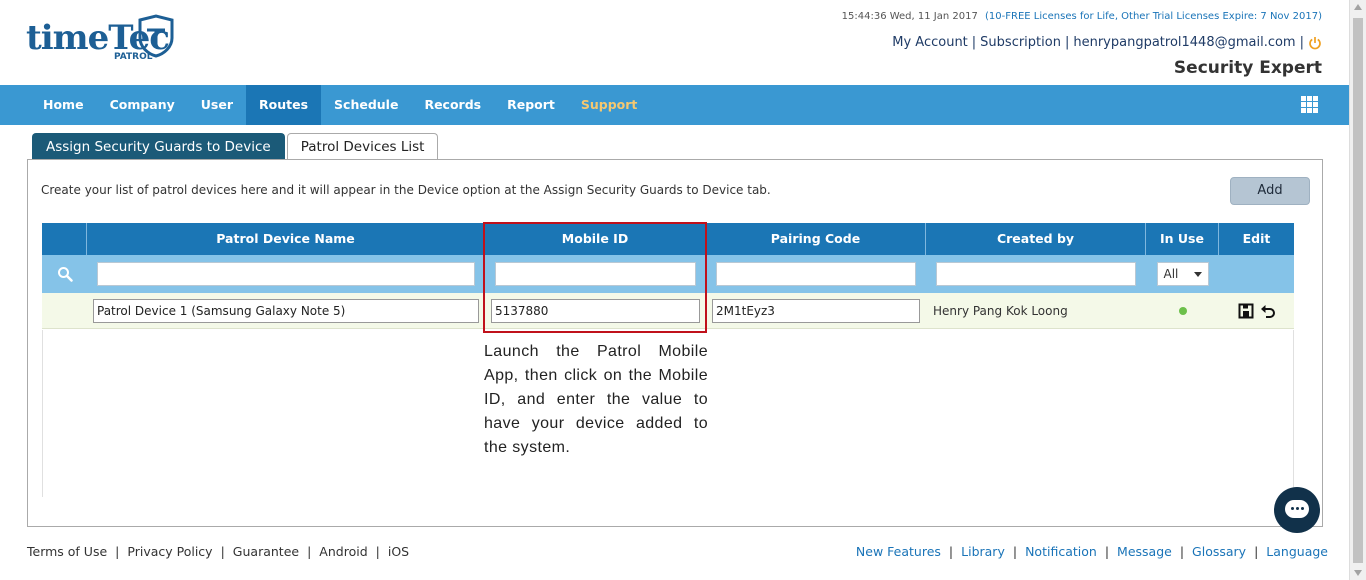 The width and height of the screenshot is (1366, 580). I want to click on nav-home: Home, so click(48, 105).